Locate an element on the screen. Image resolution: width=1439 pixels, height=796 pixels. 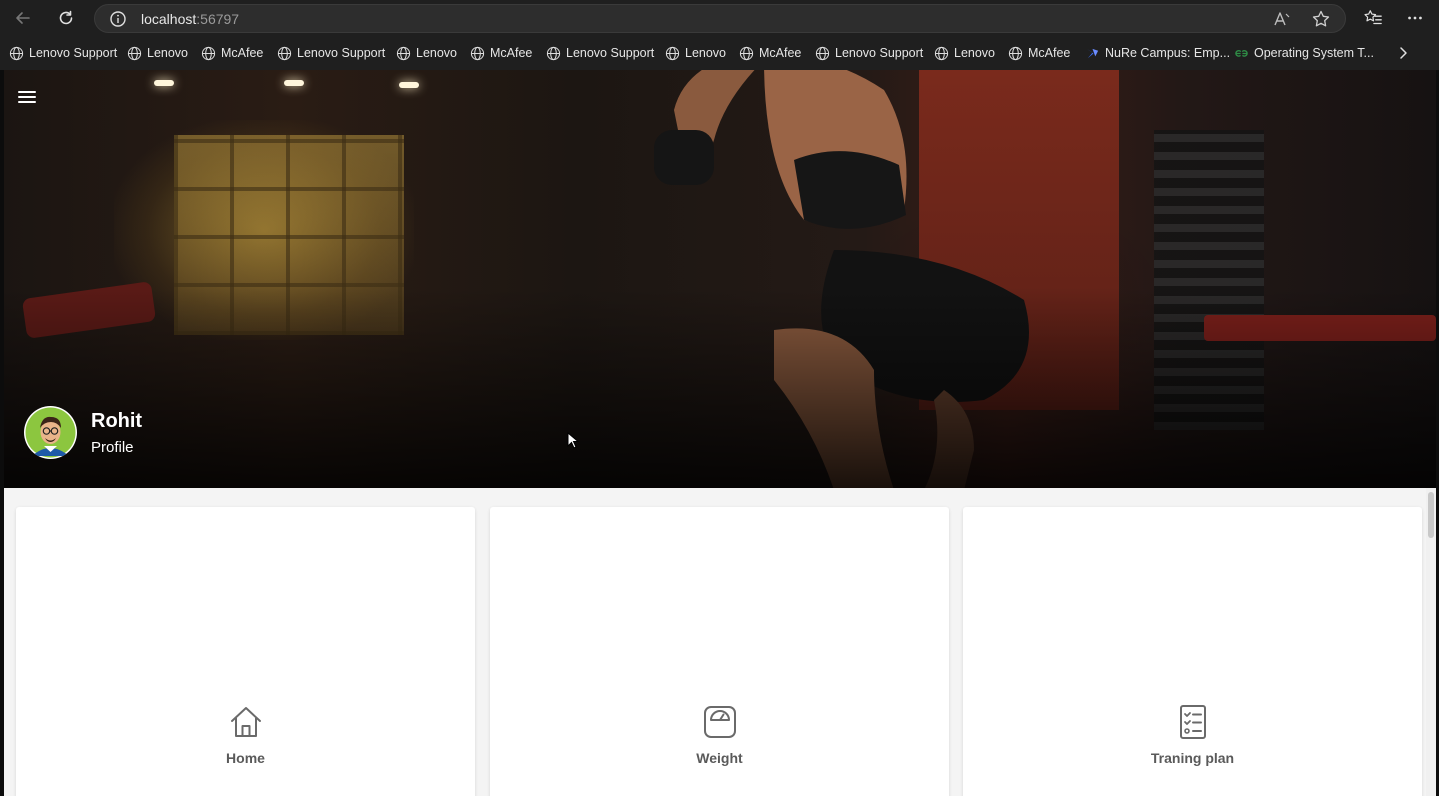
reload-button is located at coordinates (66, 18).